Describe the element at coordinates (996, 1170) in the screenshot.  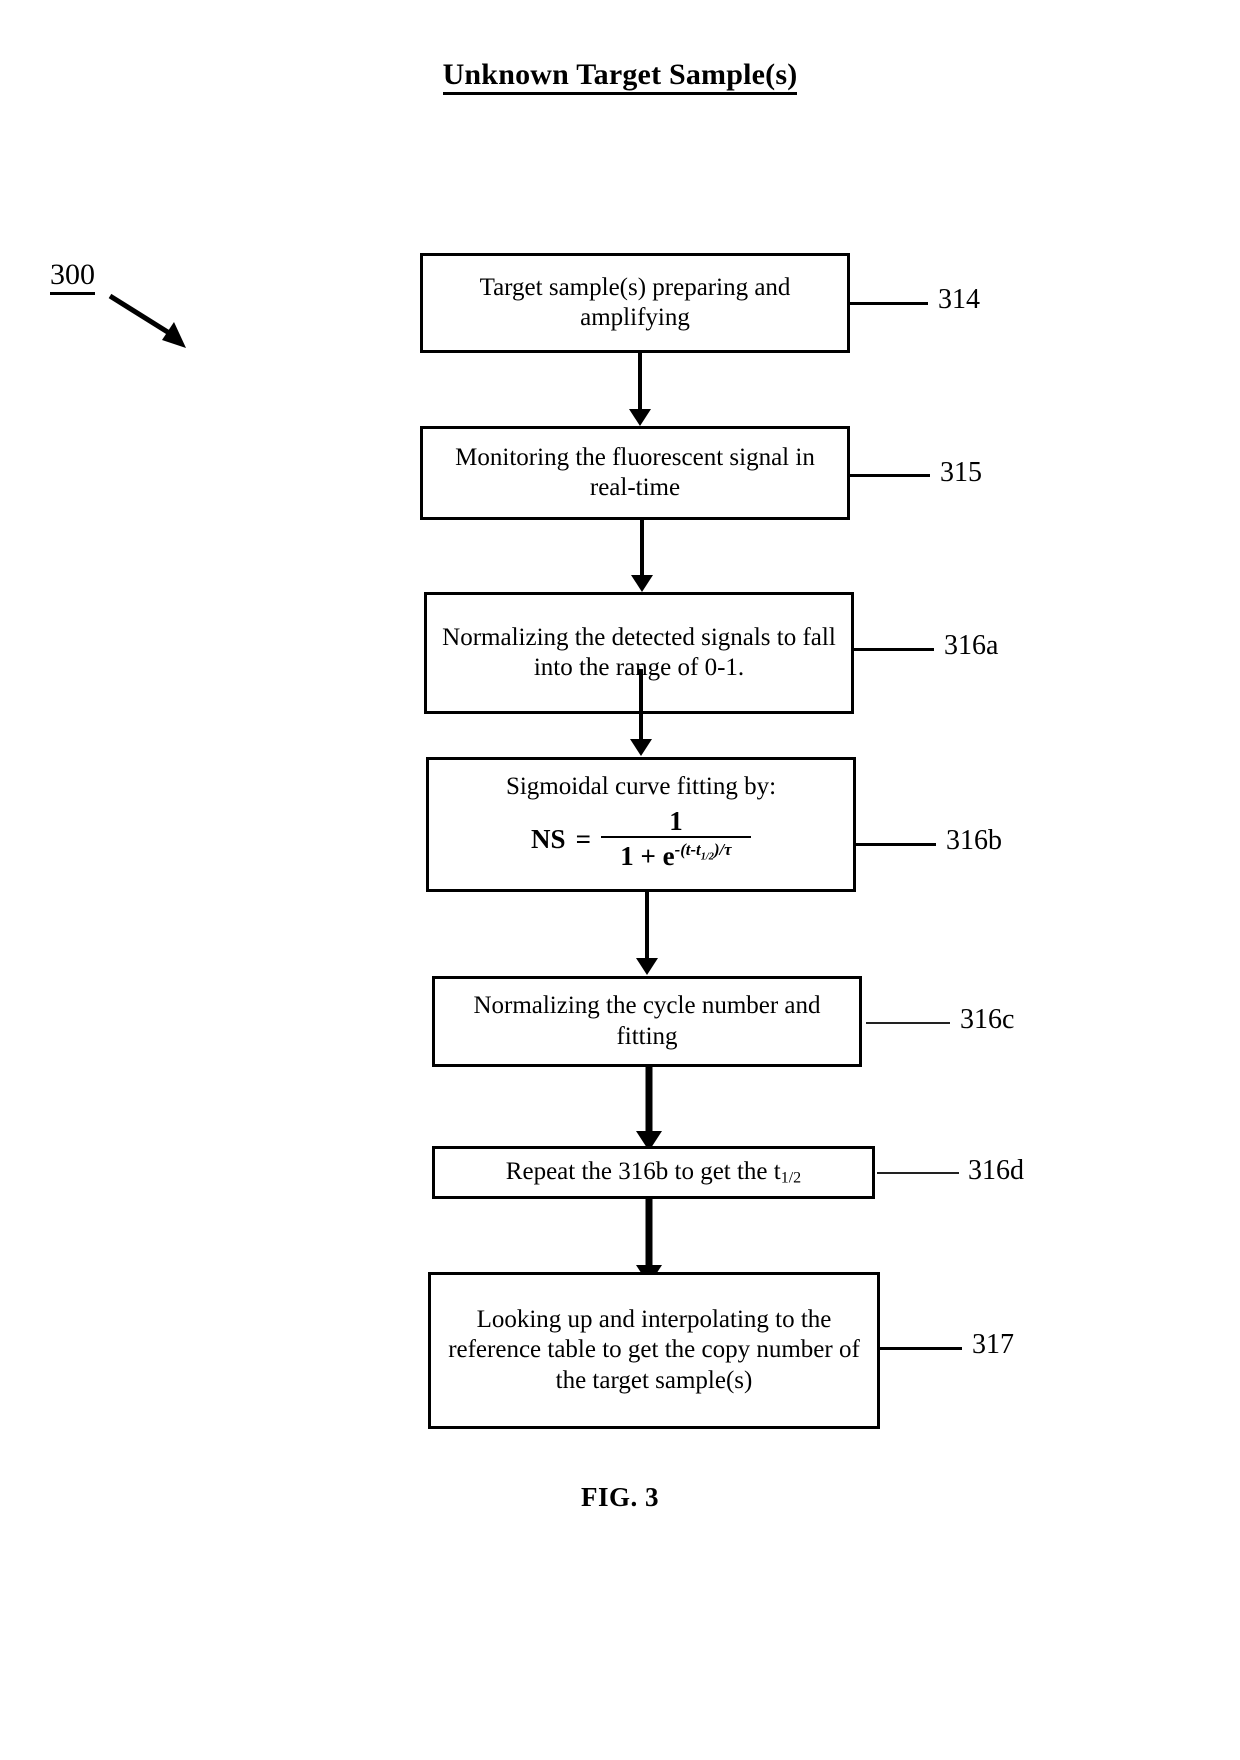
I see `reference-number-316d: 316d` at that location.